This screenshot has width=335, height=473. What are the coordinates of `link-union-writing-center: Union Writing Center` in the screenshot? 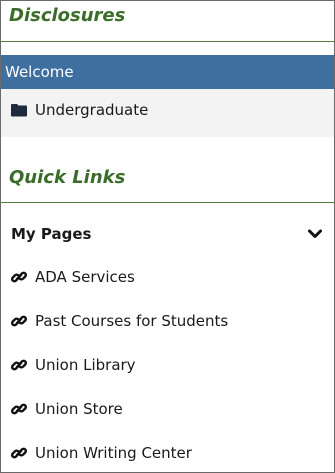 It's located at (167, 453).